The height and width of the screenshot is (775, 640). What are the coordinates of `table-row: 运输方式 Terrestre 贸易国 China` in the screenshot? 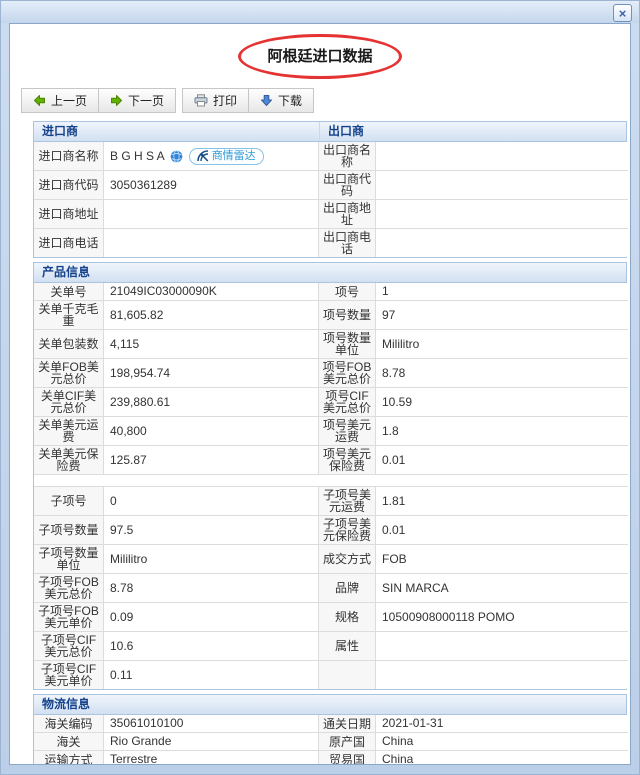 It's located at (331, 757).